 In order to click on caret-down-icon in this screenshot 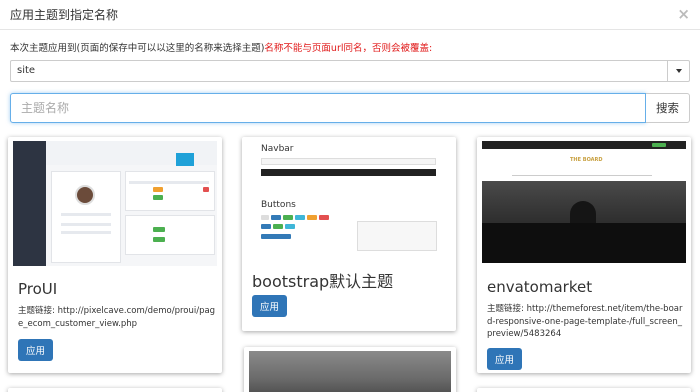, I will do `click(678, 71)`.